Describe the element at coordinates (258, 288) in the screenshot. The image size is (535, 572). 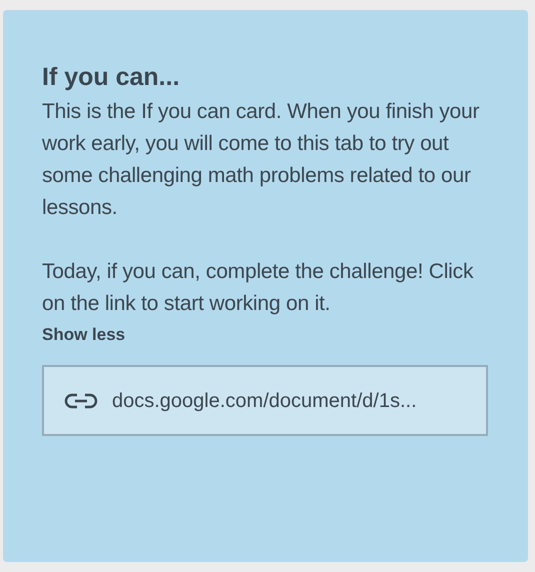
I see `card-text: Today, if you can, complete the challenge! Click on the link to start working on it.` at that location.